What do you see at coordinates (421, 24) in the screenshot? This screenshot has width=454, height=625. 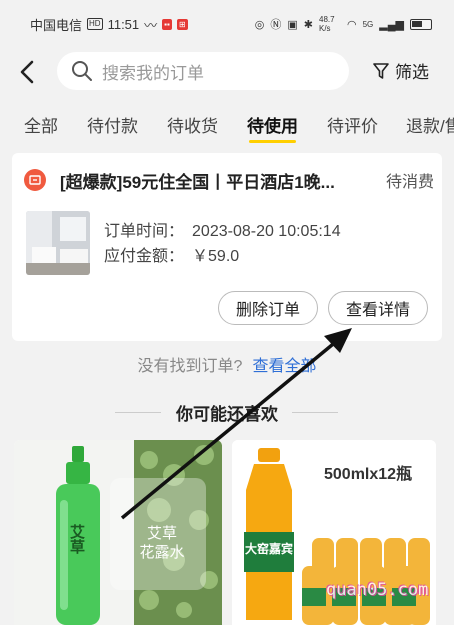 I see `battery-icon` at bounding box center [421, 24].